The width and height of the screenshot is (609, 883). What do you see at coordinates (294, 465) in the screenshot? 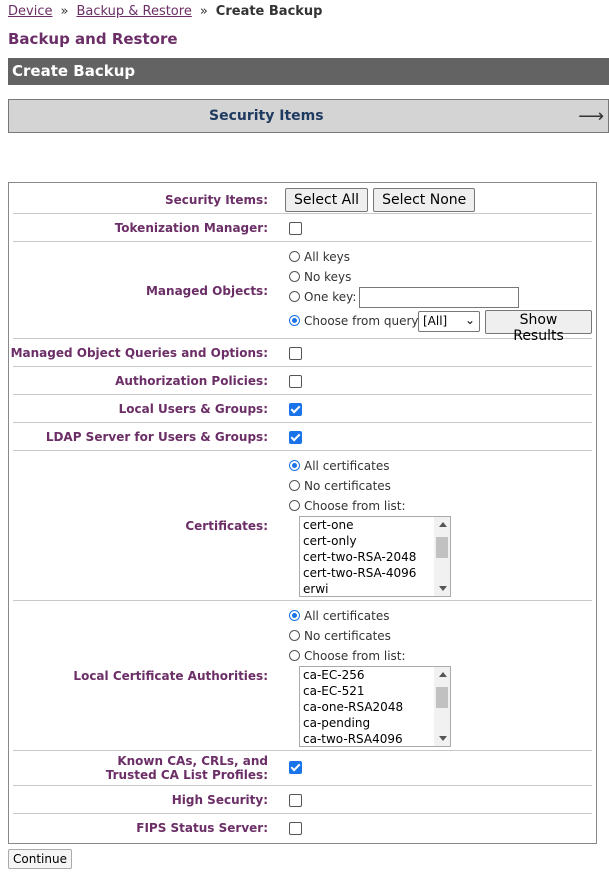
I see `certificates-all-radio` at bounding box center [294, 465].